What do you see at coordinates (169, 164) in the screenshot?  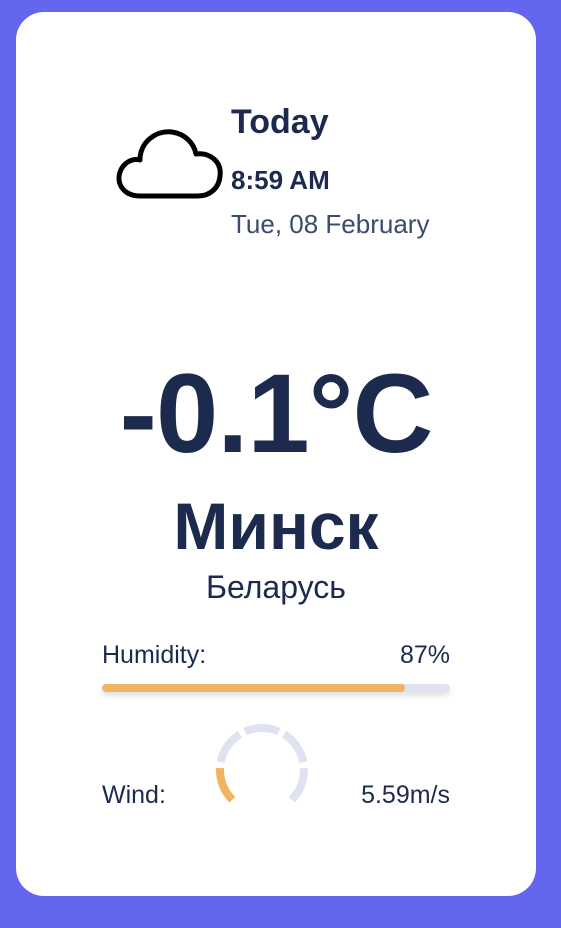 I see `cloud-icon` at bounding box center [169, 164].